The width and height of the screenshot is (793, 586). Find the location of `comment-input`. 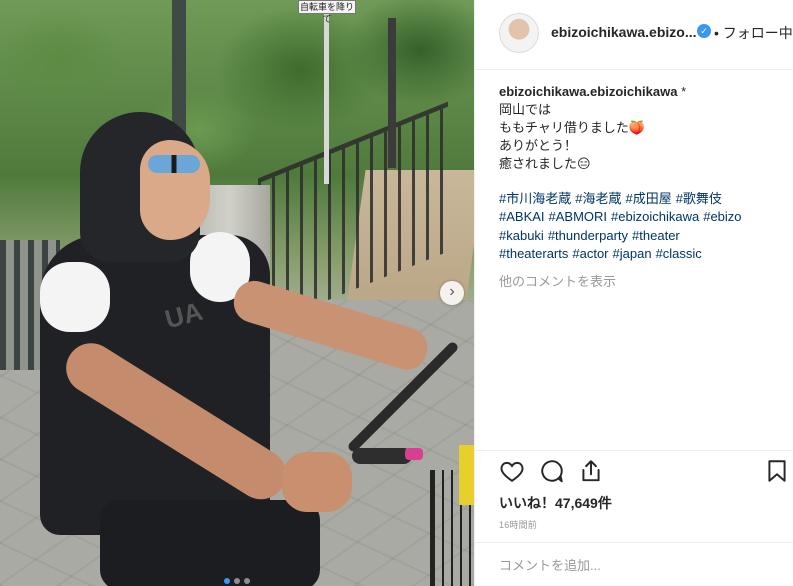

comment-input is located at coordinates (614, 565).